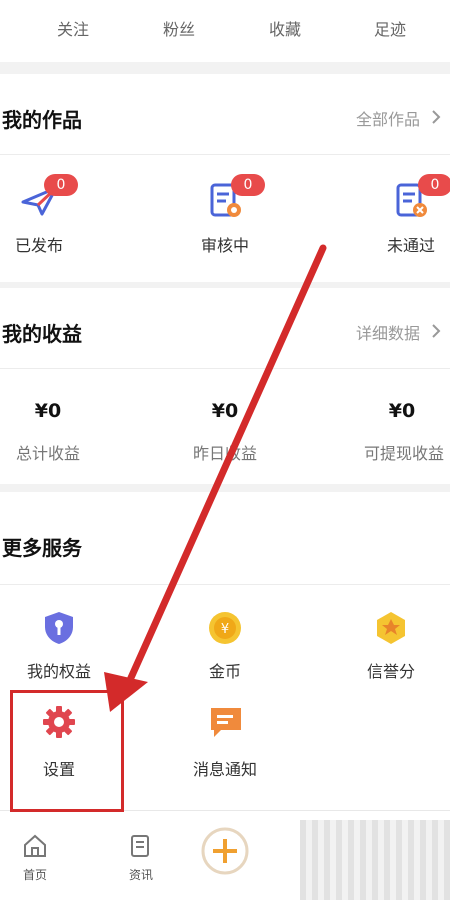 Image resolution: width=450 pixels, height=901 pixels. What do you see at coordinates (42, 120) in the screenshot?
I see `works-title: 我的作品` at bounding box center [42, 120].